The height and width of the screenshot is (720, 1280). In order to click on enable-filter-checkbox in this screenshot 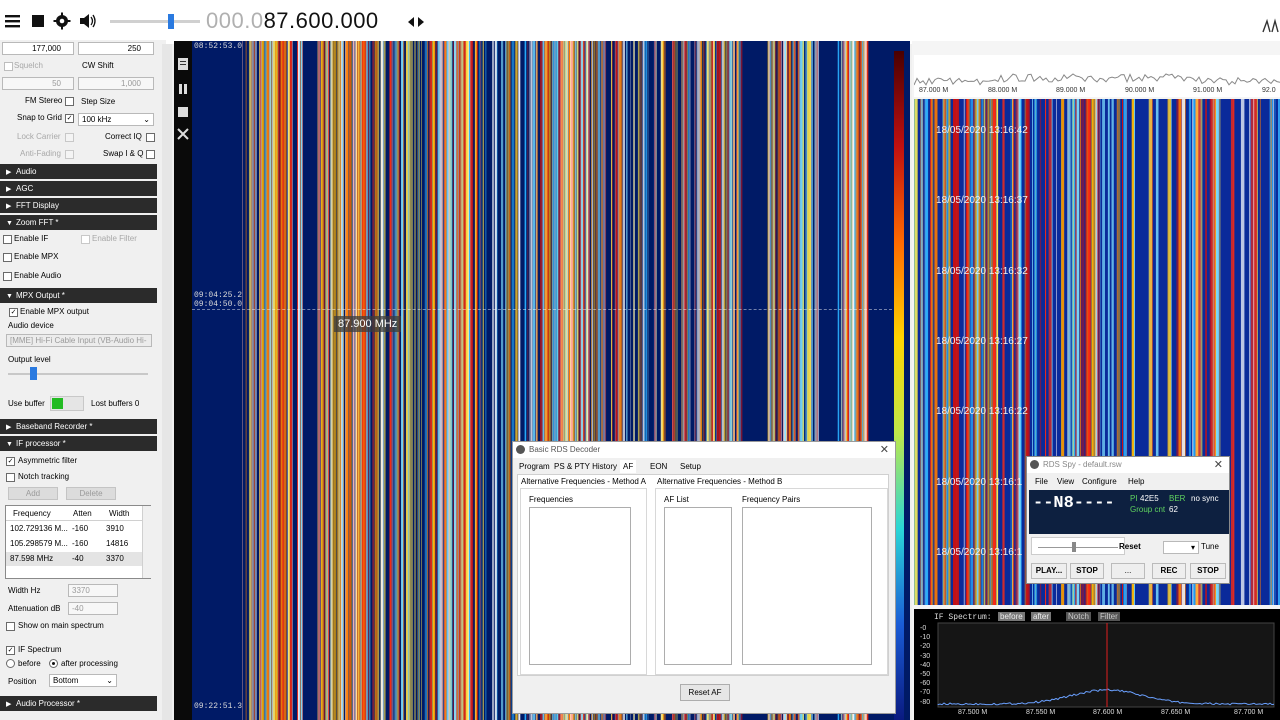, I will do `click(85, 239)`.